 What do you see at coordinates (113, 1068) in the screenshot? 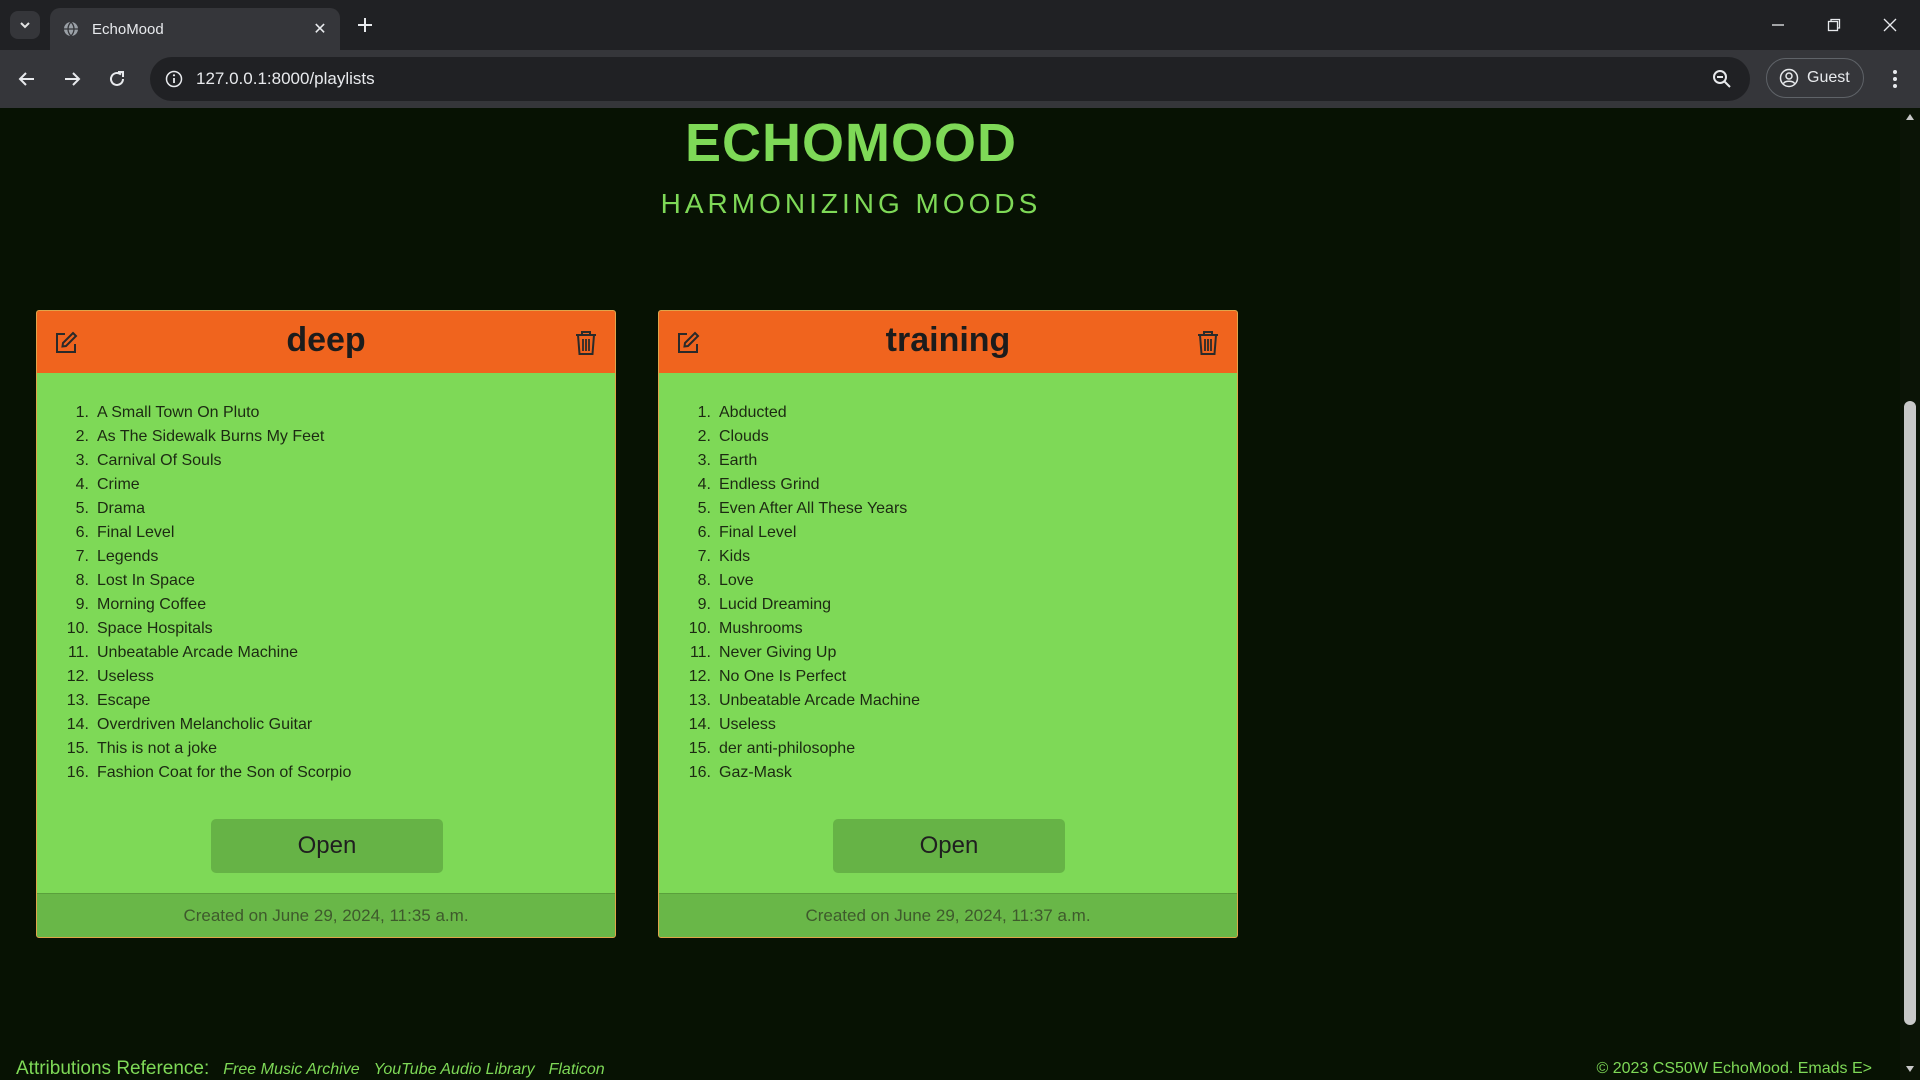
I see `attributions-label: Attributions Reference:` at bounding box center [113, 1068].